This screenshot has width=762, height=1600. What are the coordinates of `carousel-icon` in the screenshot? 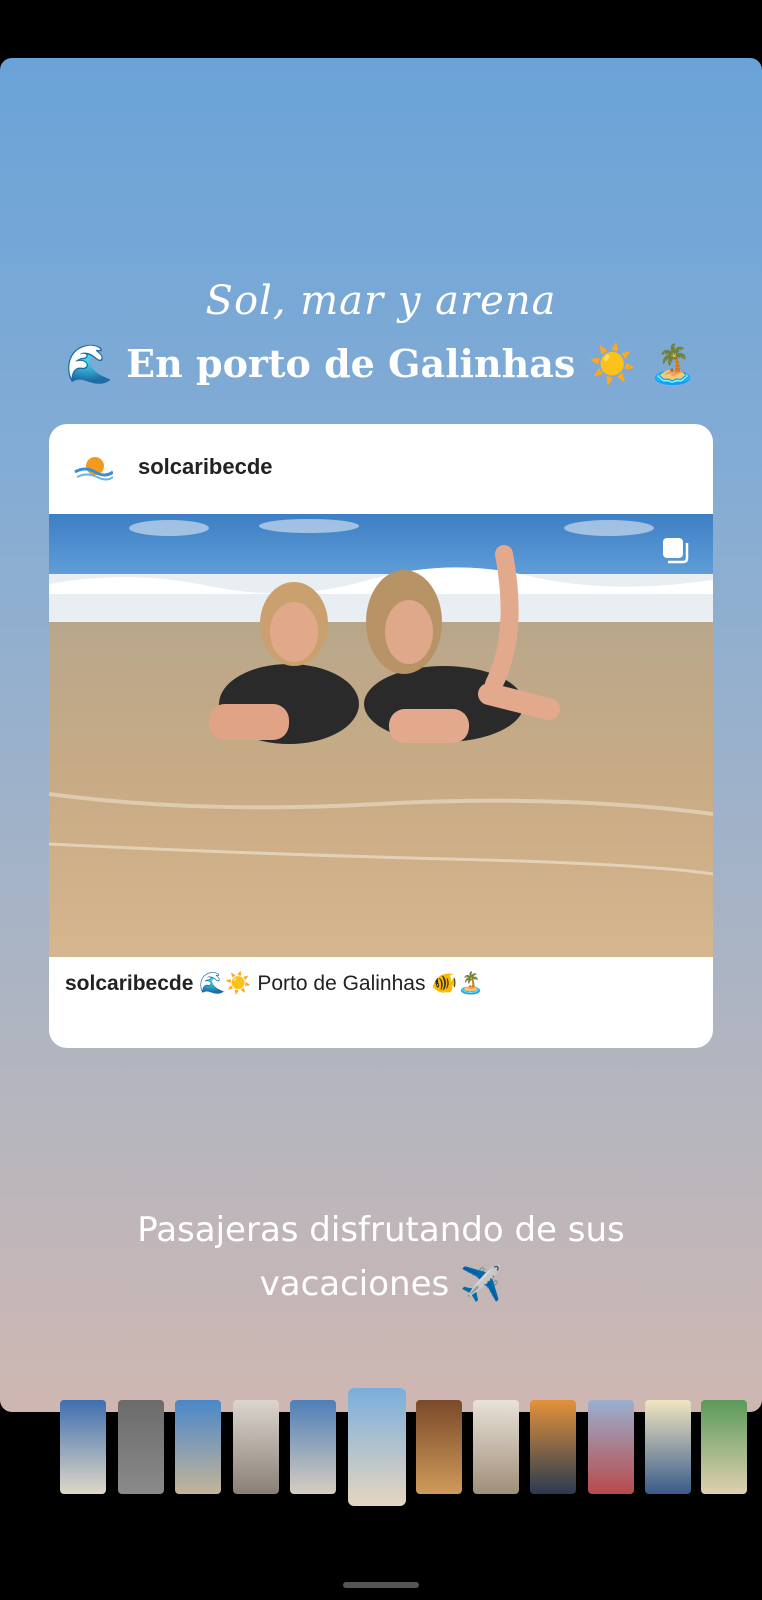 It's located at (676, 551).